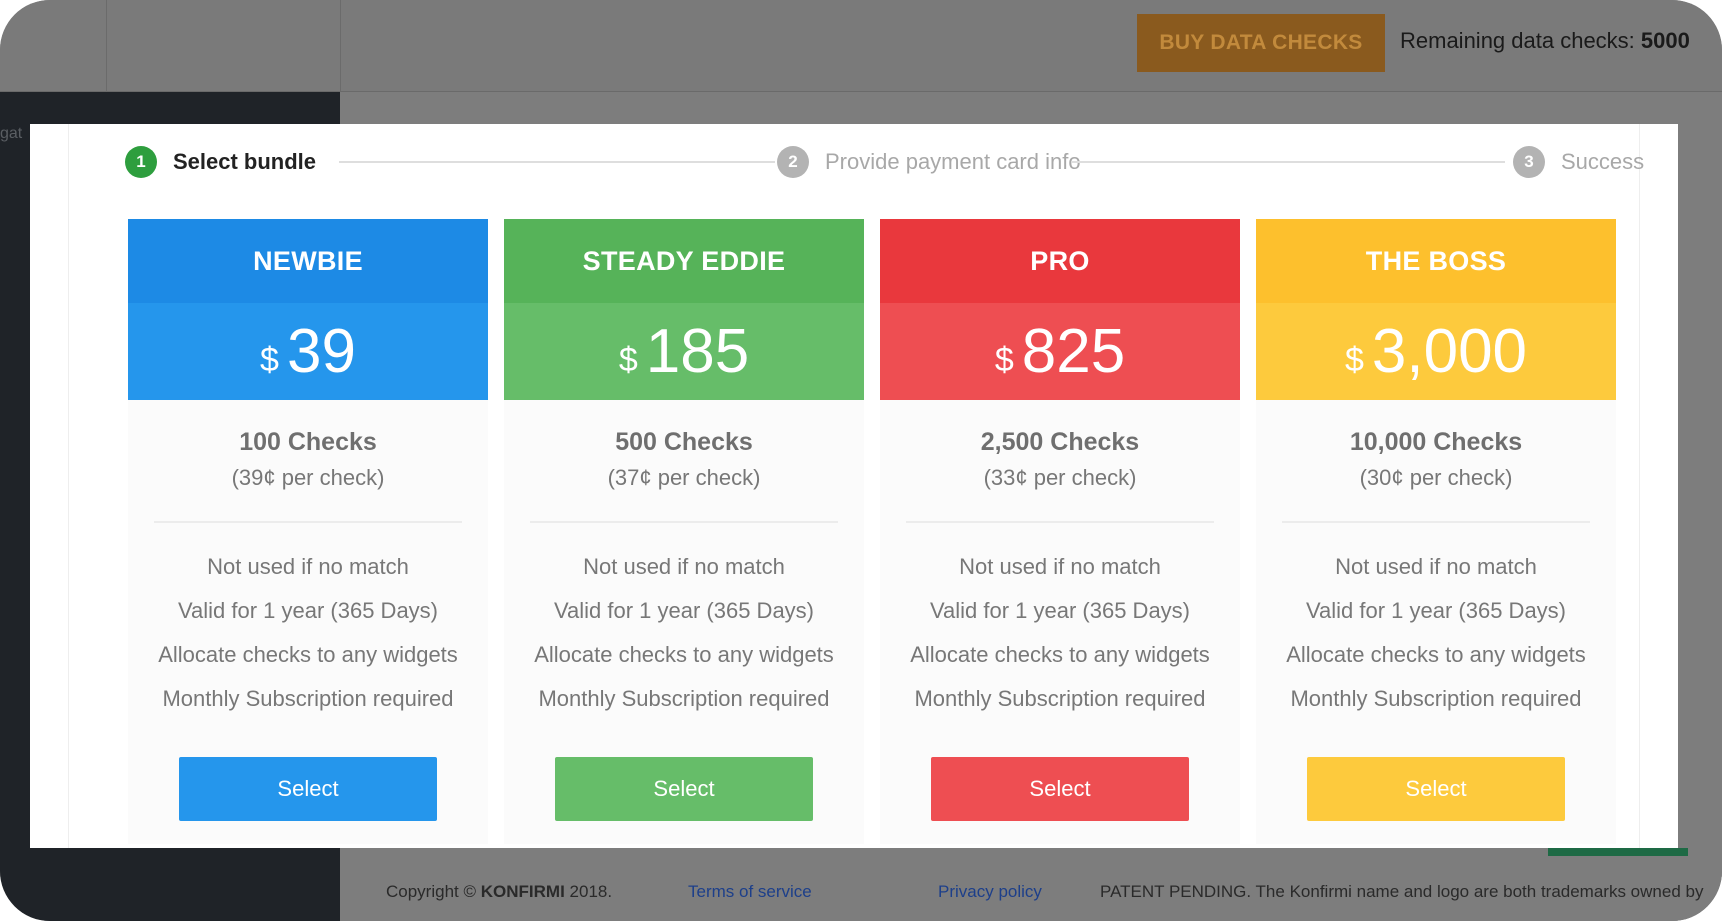 This screenshot has width=1722, height=921. Describe the element at coordinates (684, 442) in the screenshot. I see `bundle-checks: 500 Checks` at that location.